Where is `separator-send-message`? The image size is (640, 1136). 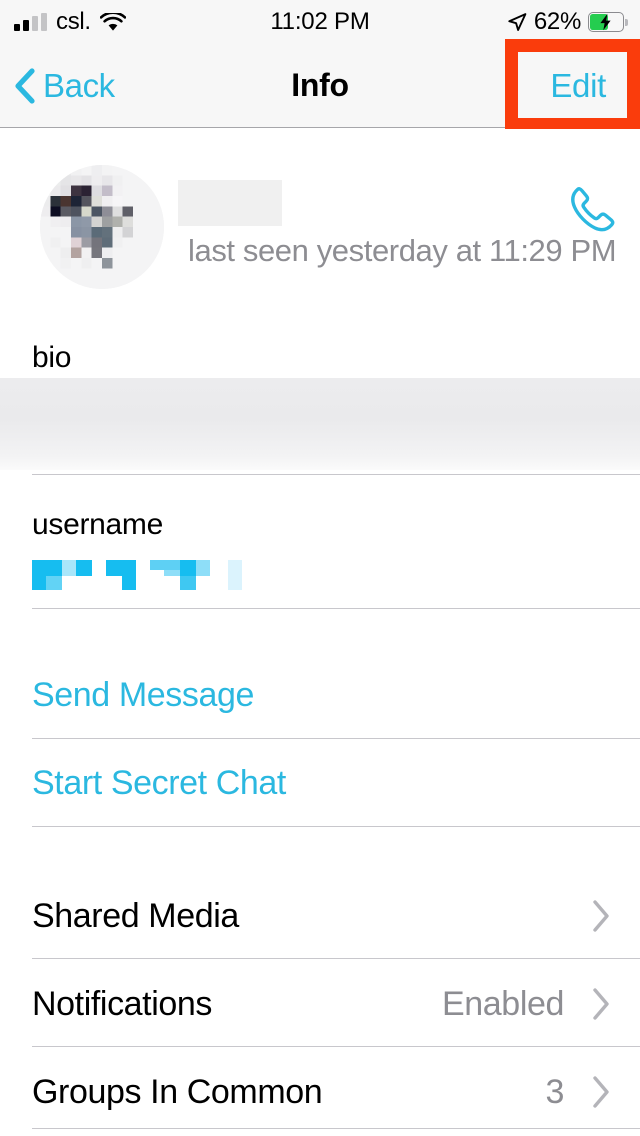 separator-send-message is located at coordinates (336, 738).